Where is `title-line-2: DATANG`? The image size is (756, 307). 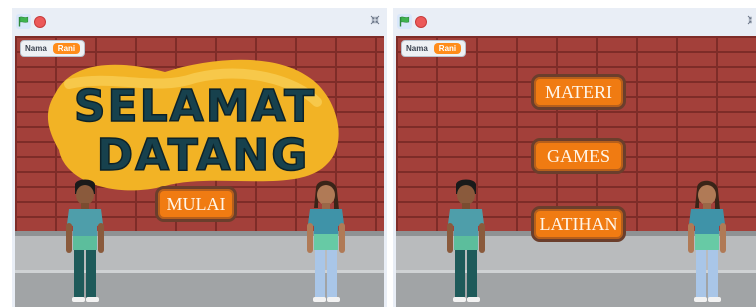
title-line-2: DATANG is located at coordinates (203, 155).